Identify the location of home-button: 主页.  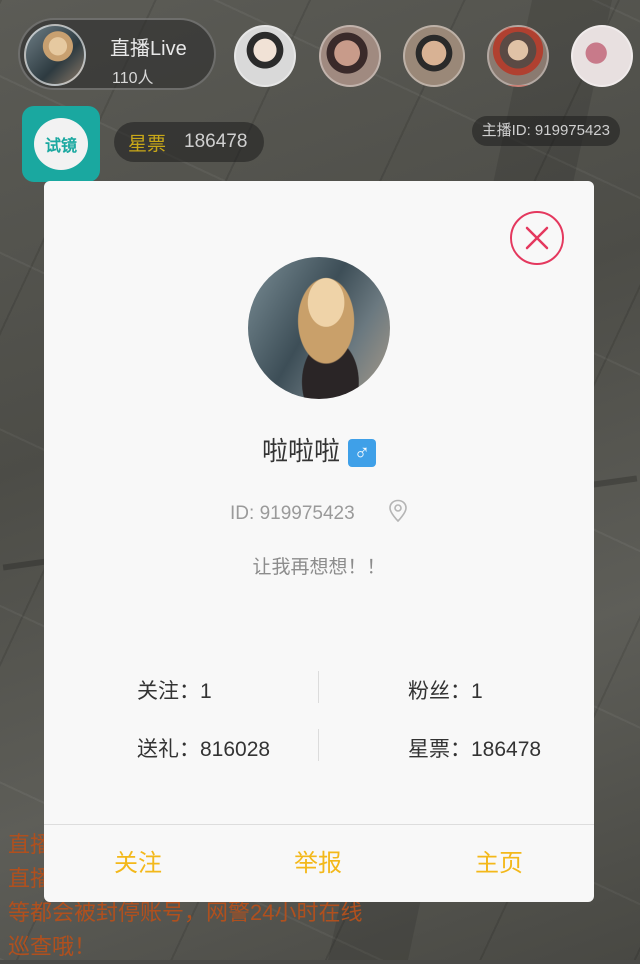
(499, 860).